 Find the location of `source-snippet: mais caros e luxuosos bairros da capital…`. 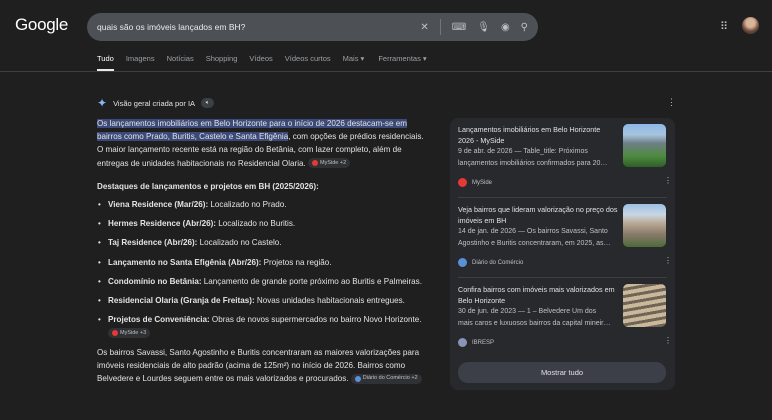

source-snippet: mais caros e luxuosos bairros da capital… is located at coordinates (534, 323).